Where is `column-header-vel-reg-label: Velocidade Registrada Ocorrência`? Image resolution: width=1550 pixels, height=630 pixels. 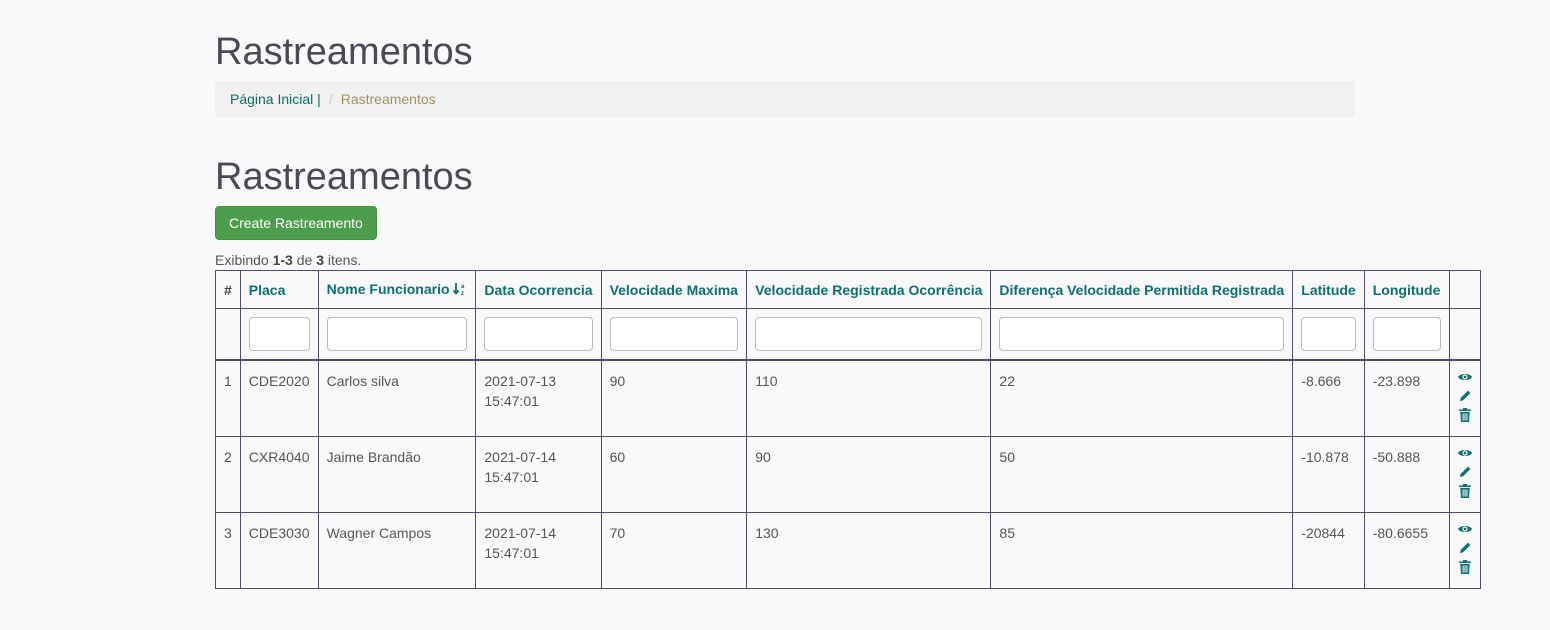 column-header-vel-reg-label: Velocidade Registrada Ocorrência is located at coordinates (868, 290).